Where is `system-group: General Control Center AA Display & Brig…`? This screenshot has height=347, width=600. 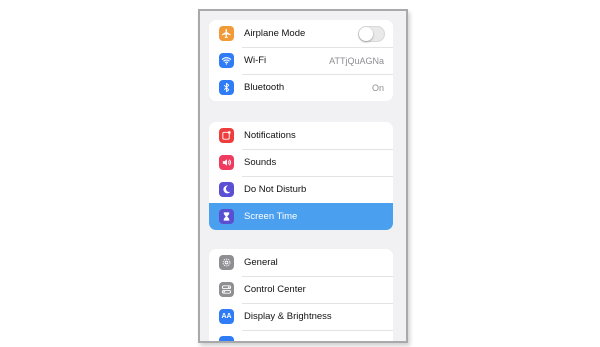 system-group: General Control Center AA Display & Brig… is located at coordinates (301, 295).